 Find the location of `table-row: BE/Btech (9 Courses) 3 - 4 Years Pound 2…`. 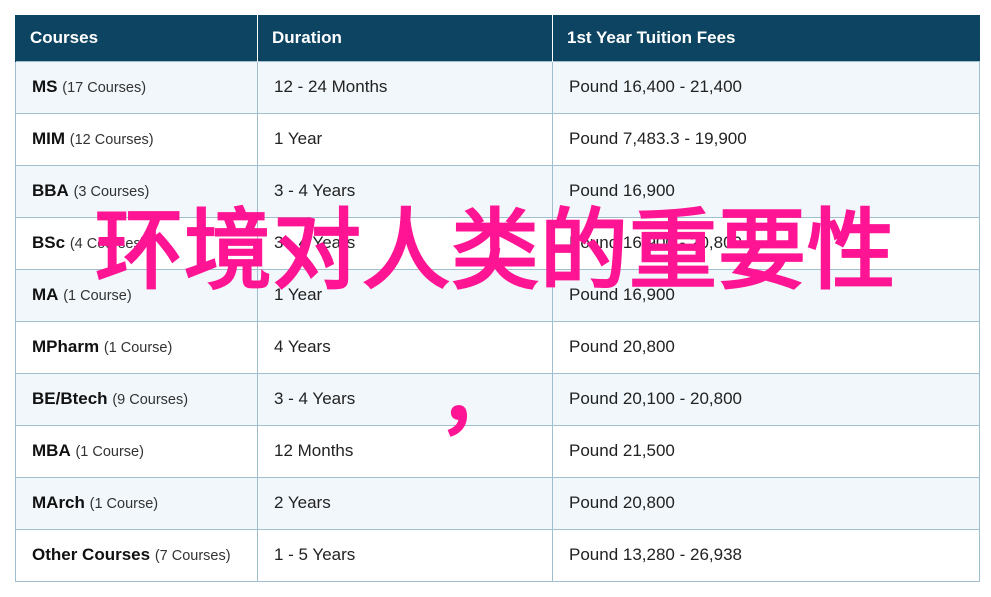

table-row: BE/Btech (9 Courses) 3 - 4 Years Pound 2… is located at coordinates (497, 399).